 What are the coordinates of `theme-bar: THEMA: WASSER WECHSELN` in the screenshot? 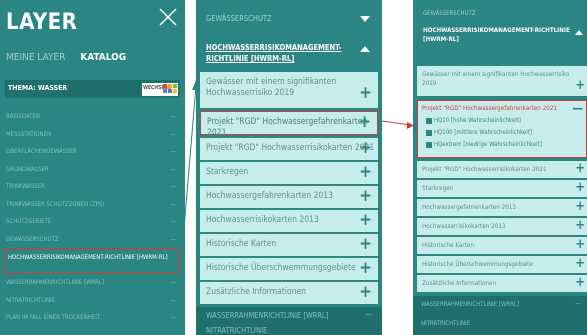 It's located at (92, 89).